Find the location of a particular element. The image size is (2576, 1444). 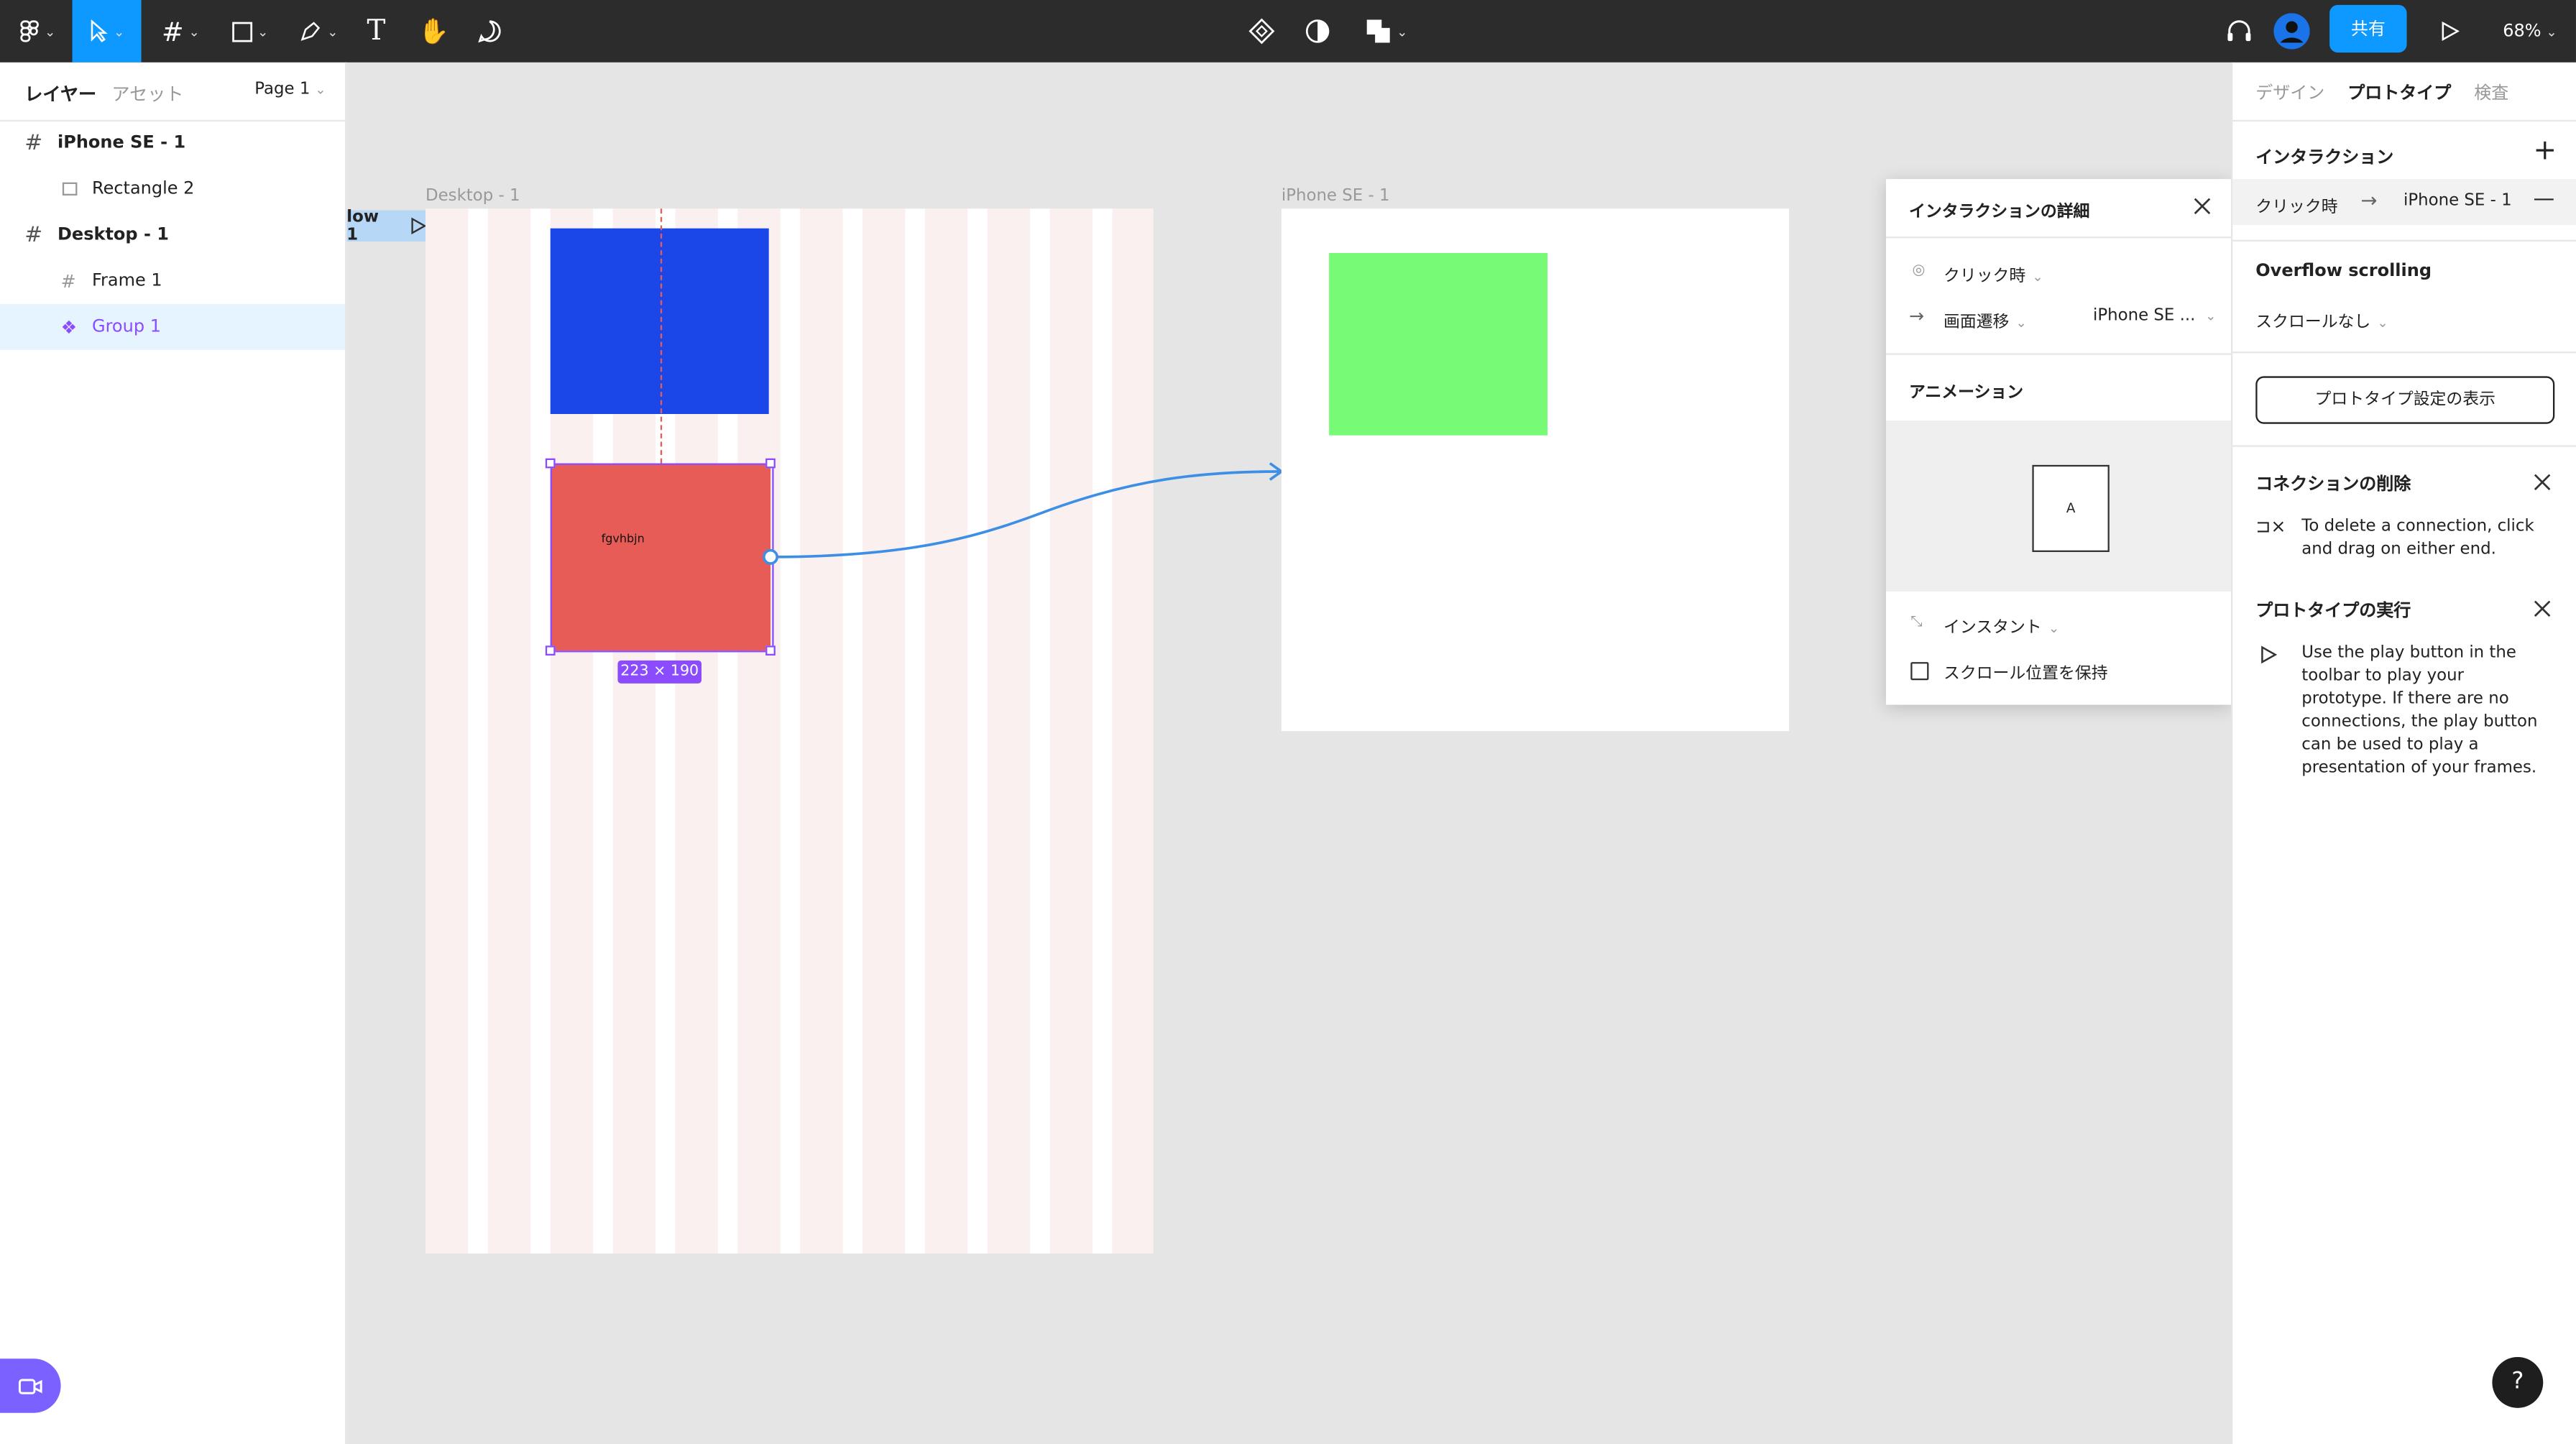

animation-preview: A is located at coordinates (2058, 506).